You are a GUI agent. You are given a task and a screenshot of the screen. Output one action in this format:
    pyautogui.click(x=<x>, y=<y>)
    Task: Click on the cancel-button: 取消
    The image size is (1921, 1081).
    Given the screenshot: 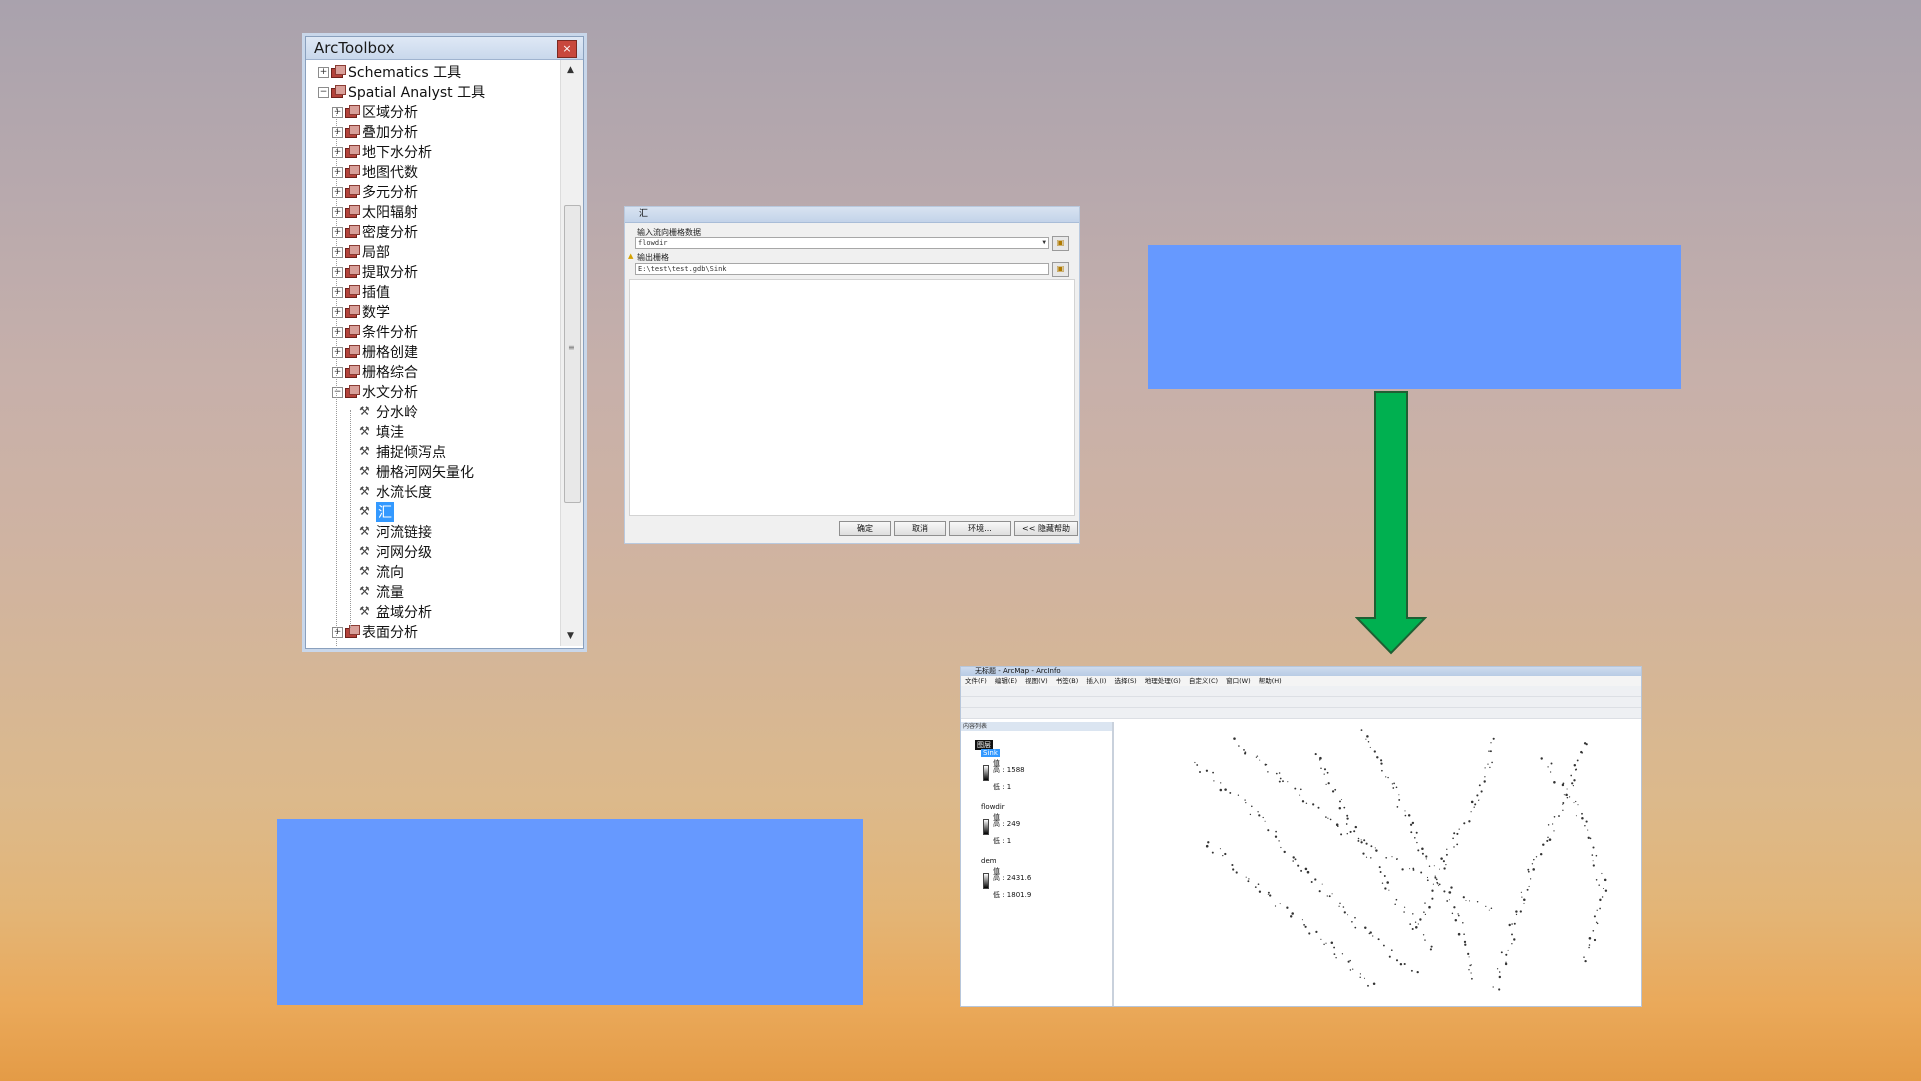 What is the action you would take?
    pyautogui.click(x=920, y=528)
    